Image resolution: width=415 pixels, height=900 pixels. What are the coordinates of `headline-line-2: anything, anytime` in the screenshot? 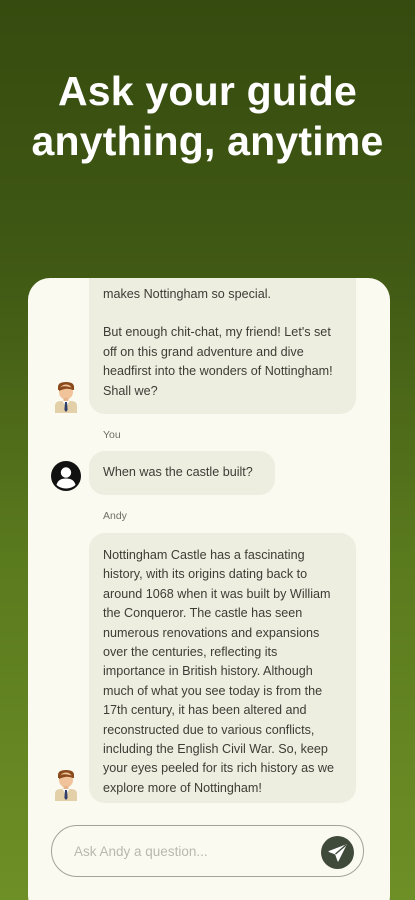 It's located at (207, 141).